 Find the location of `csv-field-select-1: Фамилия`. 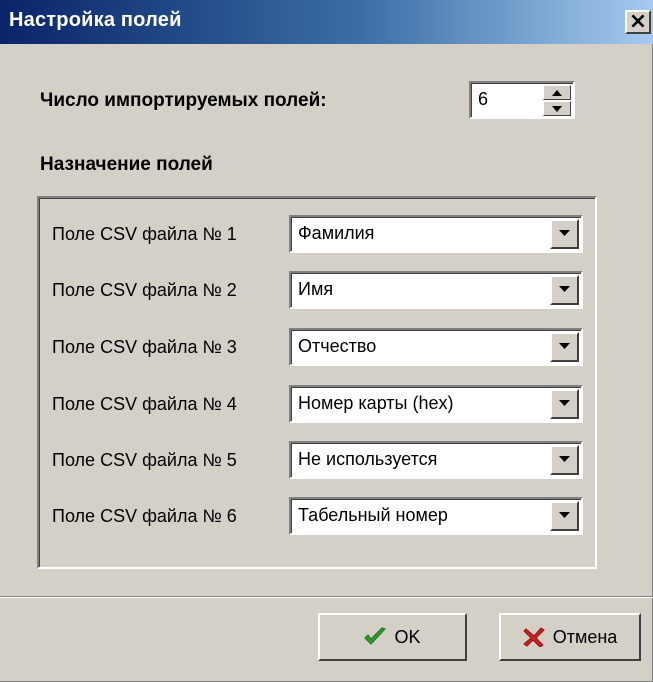

csv-field-select-1: Фамилия is located at coordinates (436, 234).